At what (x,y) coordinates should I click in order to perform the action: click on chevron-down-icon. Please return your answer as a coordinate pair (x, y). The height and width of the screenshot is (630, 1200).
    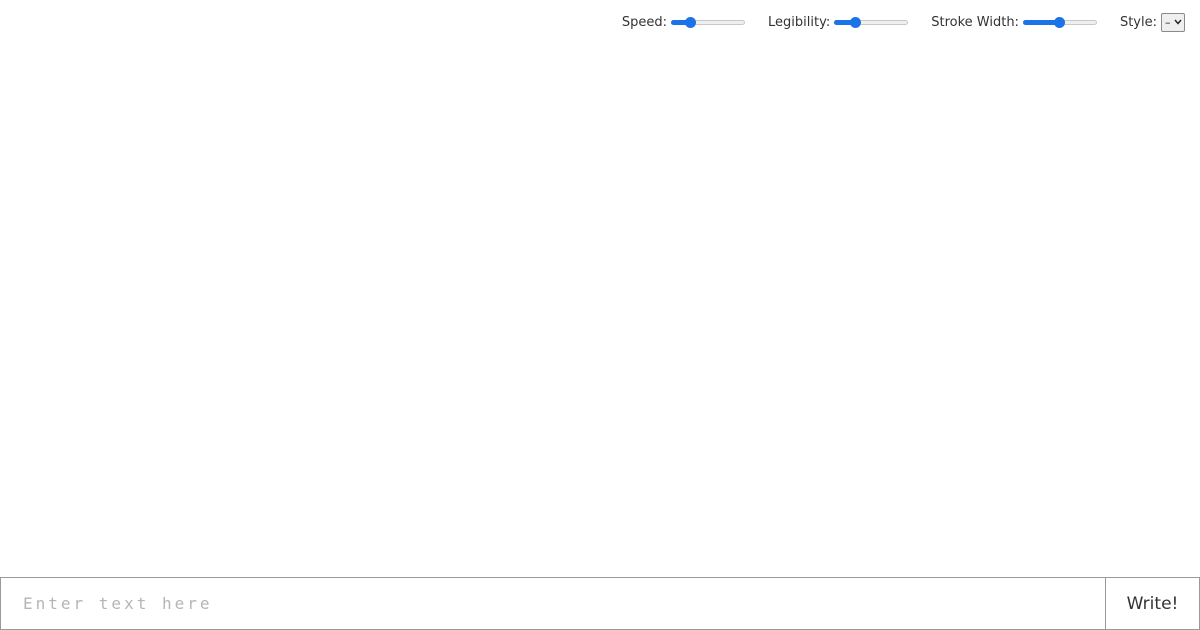
    Looking at the image, I should click on (1178, 23).